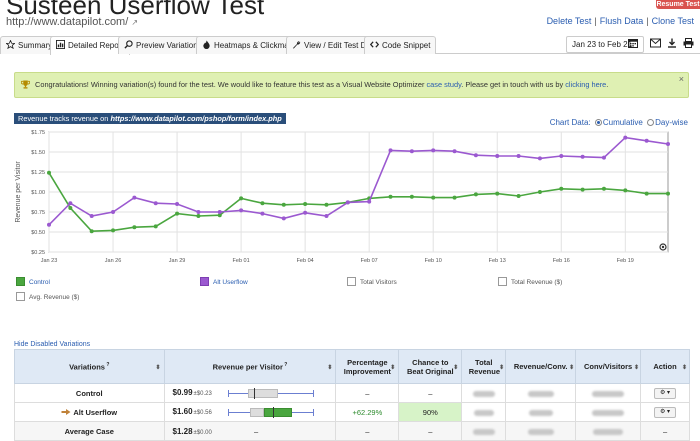 Image resolution: width=700 pixels, height=441 pixels. Describe the element at coordinates (224, 281) in the screenshot. I see `legend-alt-userflow: Alt Userflow` at that location.